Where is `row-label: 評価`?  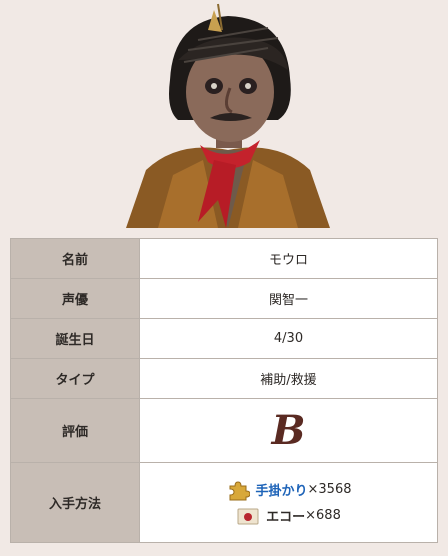
row-label: 評価 is located at coordinates (75, 430).